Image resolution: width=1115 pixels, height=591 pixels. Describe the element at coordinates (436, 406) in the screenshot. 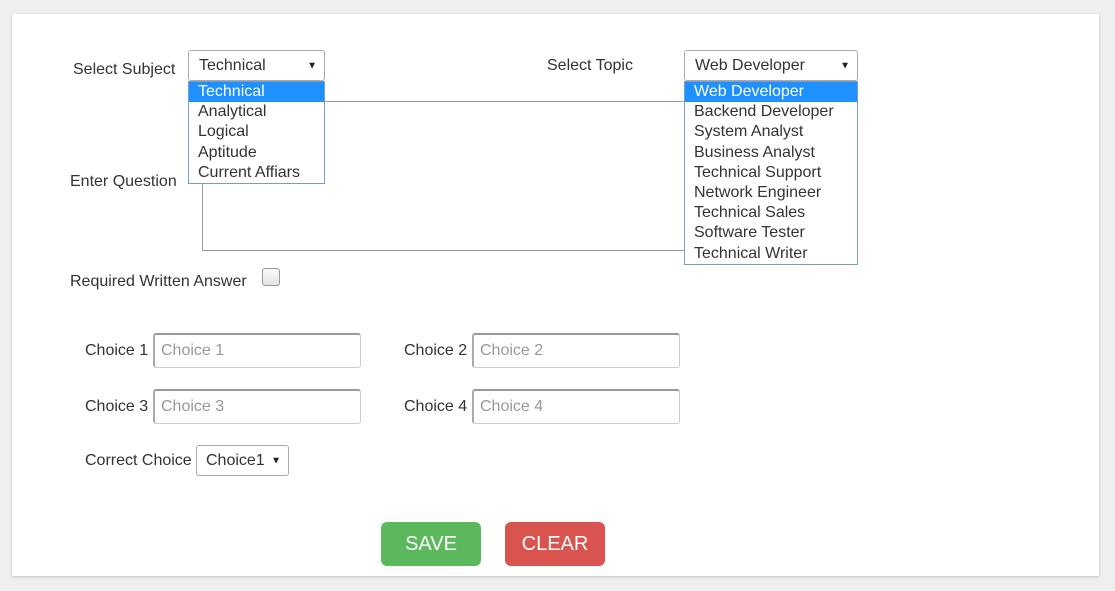

I see `choice-4-label: Choice 4` at that location.